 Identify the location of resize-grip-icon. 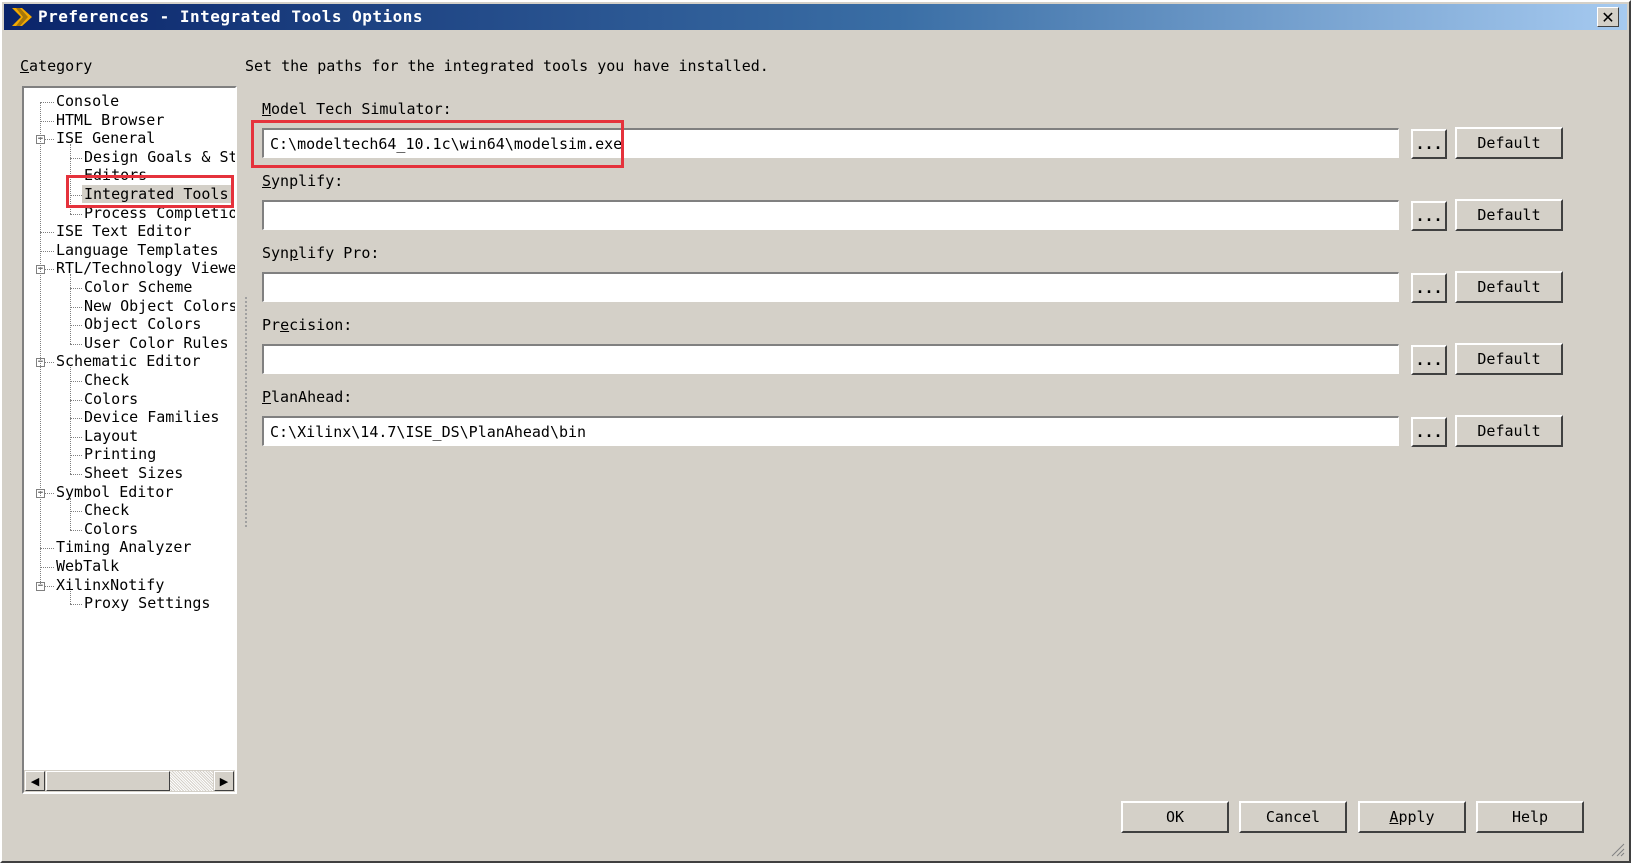
(1617, 849).